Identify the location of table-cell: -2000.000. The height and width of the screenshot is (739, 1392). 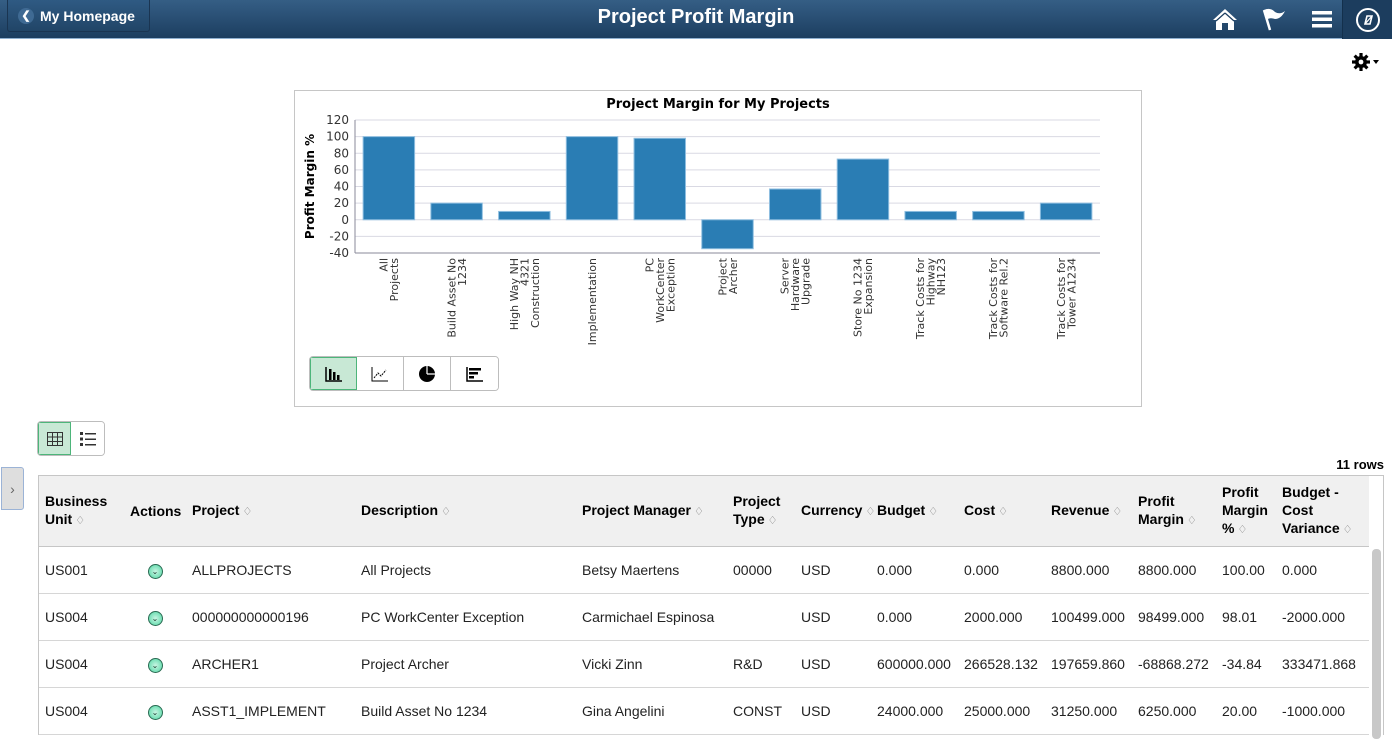
(1322, 617).